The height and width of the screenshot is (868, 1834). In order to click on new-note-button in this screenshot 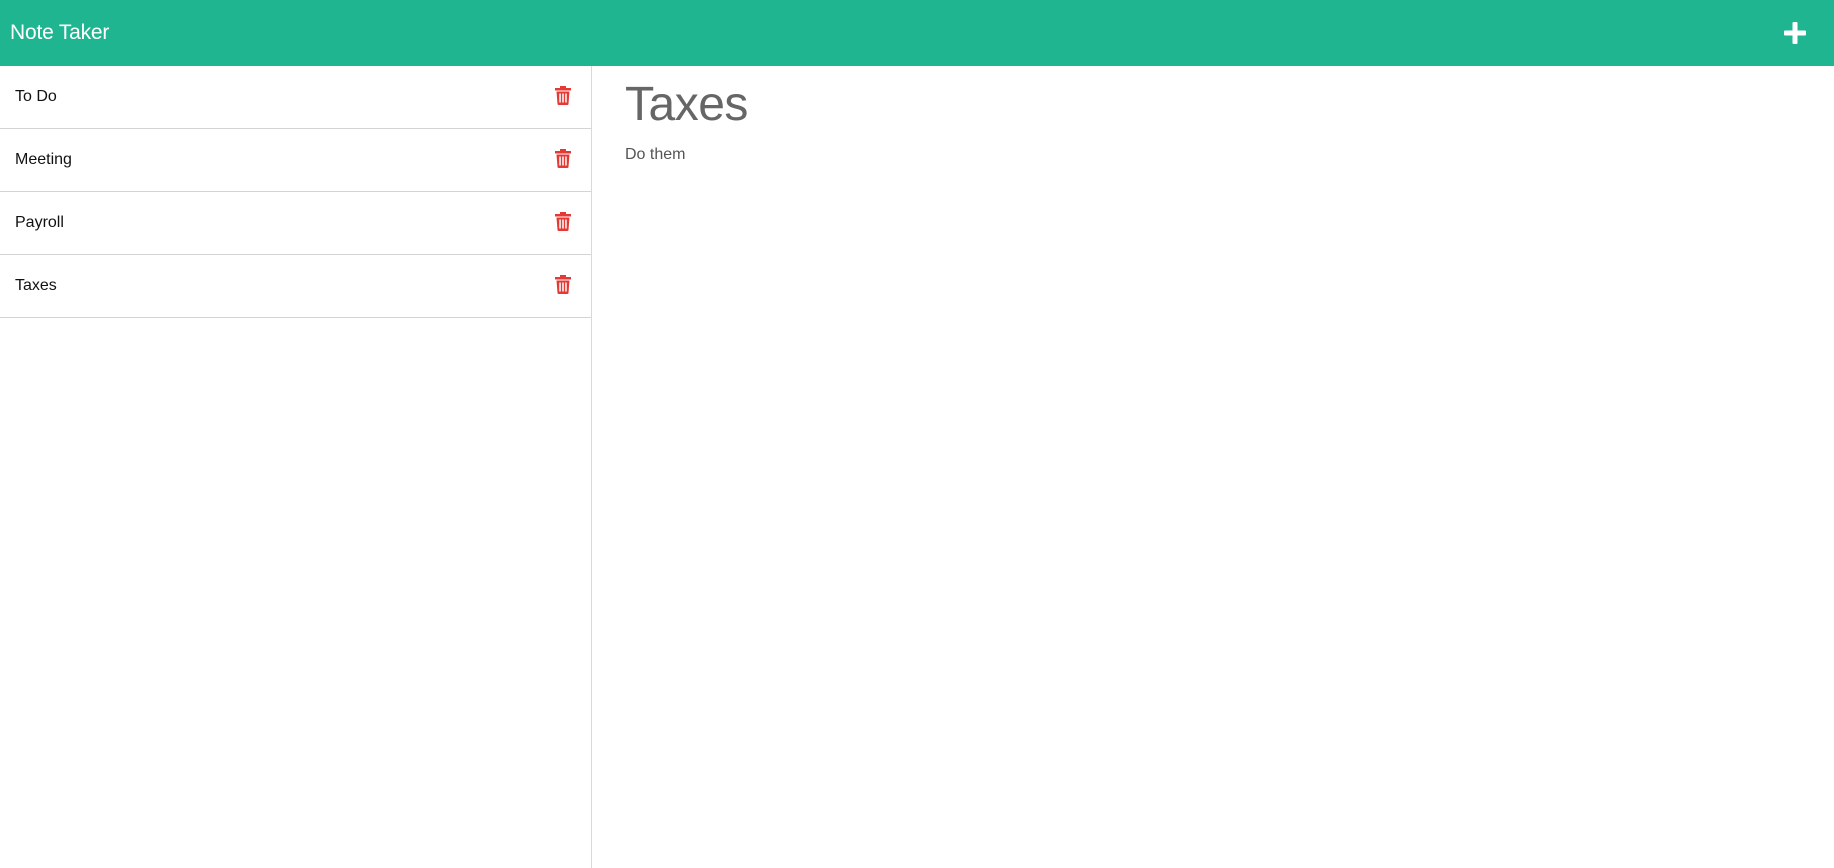, I will do `click(1795, 33)`.